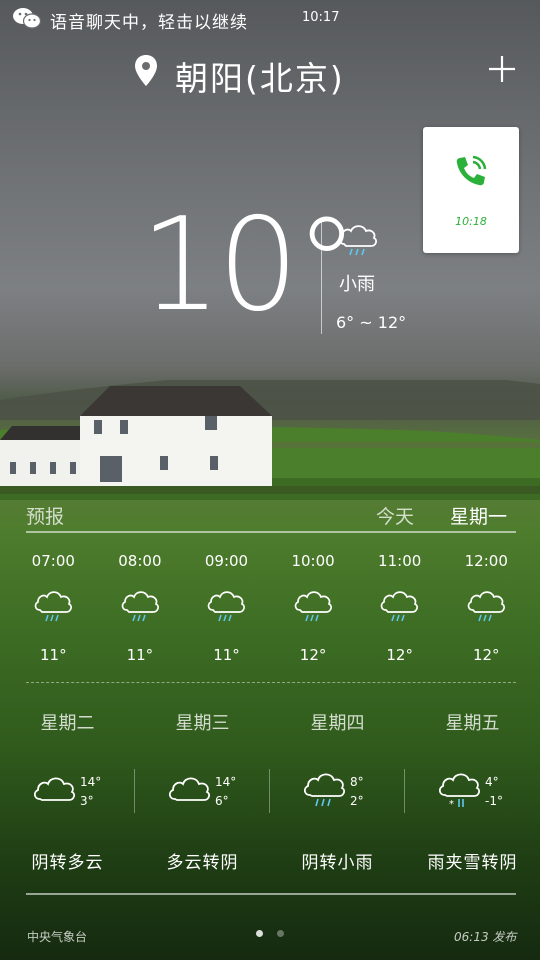 The image size is (540, 960). Describe the element at coordinates (337, 863) in the screenshot. I see `day-description: 阴转小雨` at that location.